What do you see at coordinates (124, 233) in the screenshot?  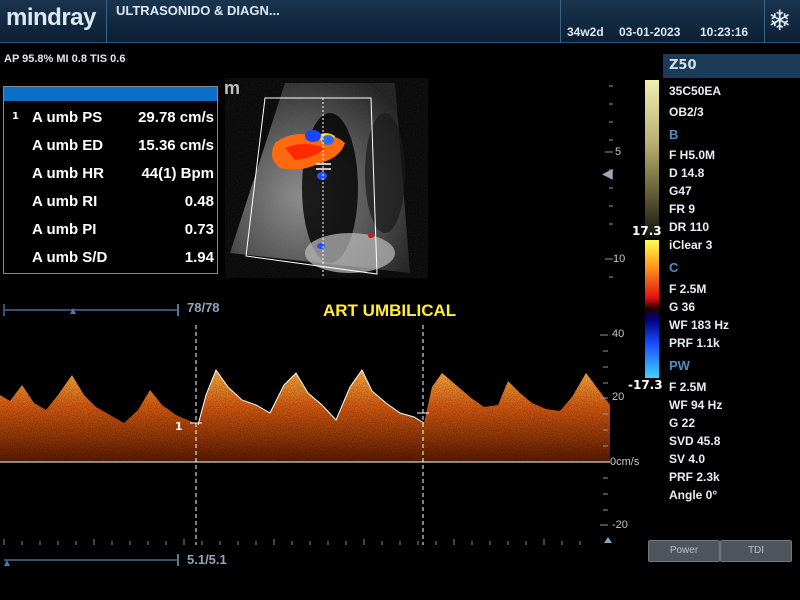 I see `measurement-row: A umb PI 0.73` at bounding box center [124, 233].